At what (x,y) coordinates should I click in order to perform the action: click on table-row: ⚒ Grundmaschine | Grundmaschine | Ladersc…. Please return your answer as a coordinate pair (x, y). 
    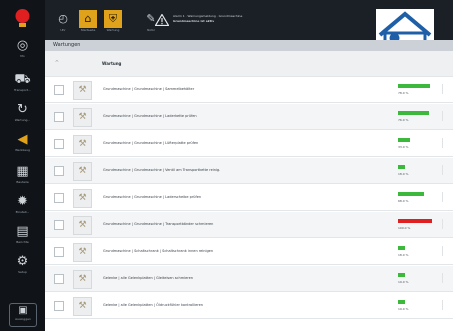
    Looking at the image, I should click on (249, 198).